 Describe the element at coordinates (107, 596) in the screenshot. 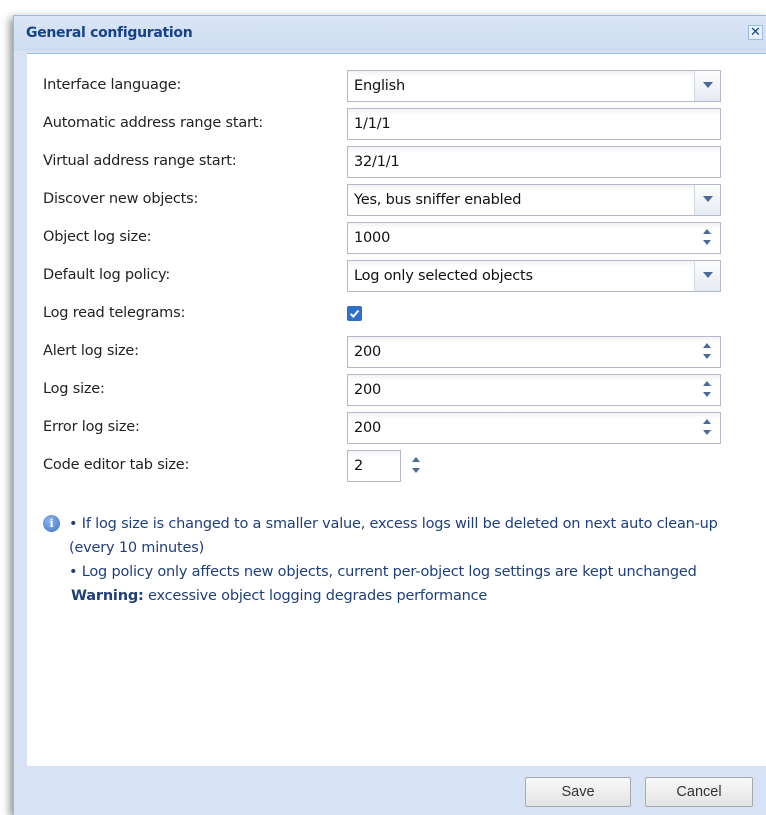

I see `warning-label: Warning:` at that location.